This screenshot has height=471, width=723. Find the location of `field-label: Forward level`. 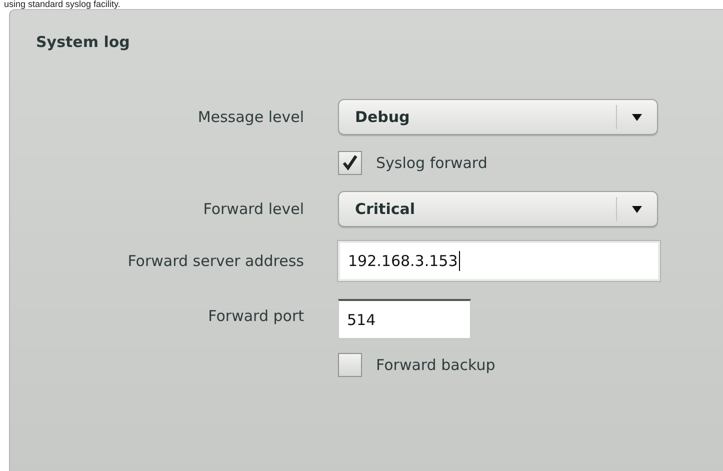

field-label: Forward level is located at coordinates (253, 209).